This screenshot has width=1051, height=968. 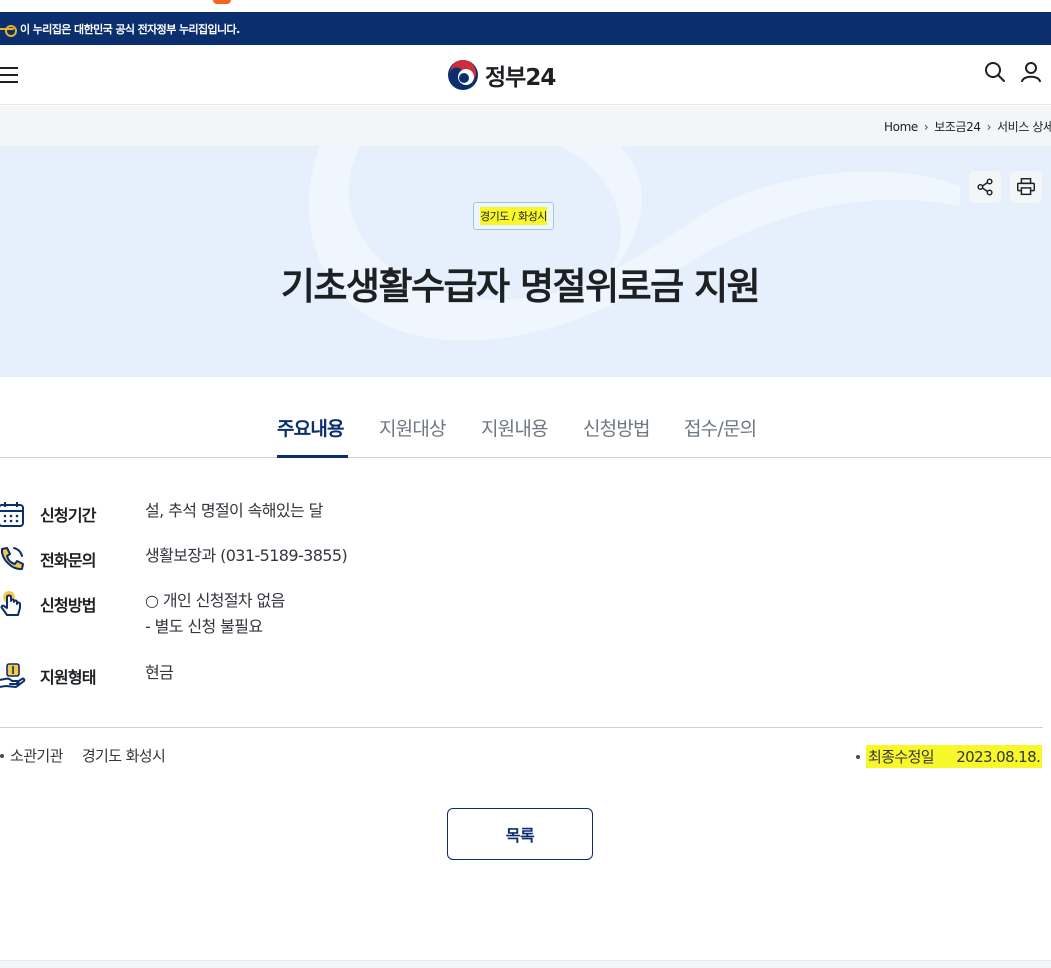 I want to click on top-accent-mark, so click(x=222, y=2).